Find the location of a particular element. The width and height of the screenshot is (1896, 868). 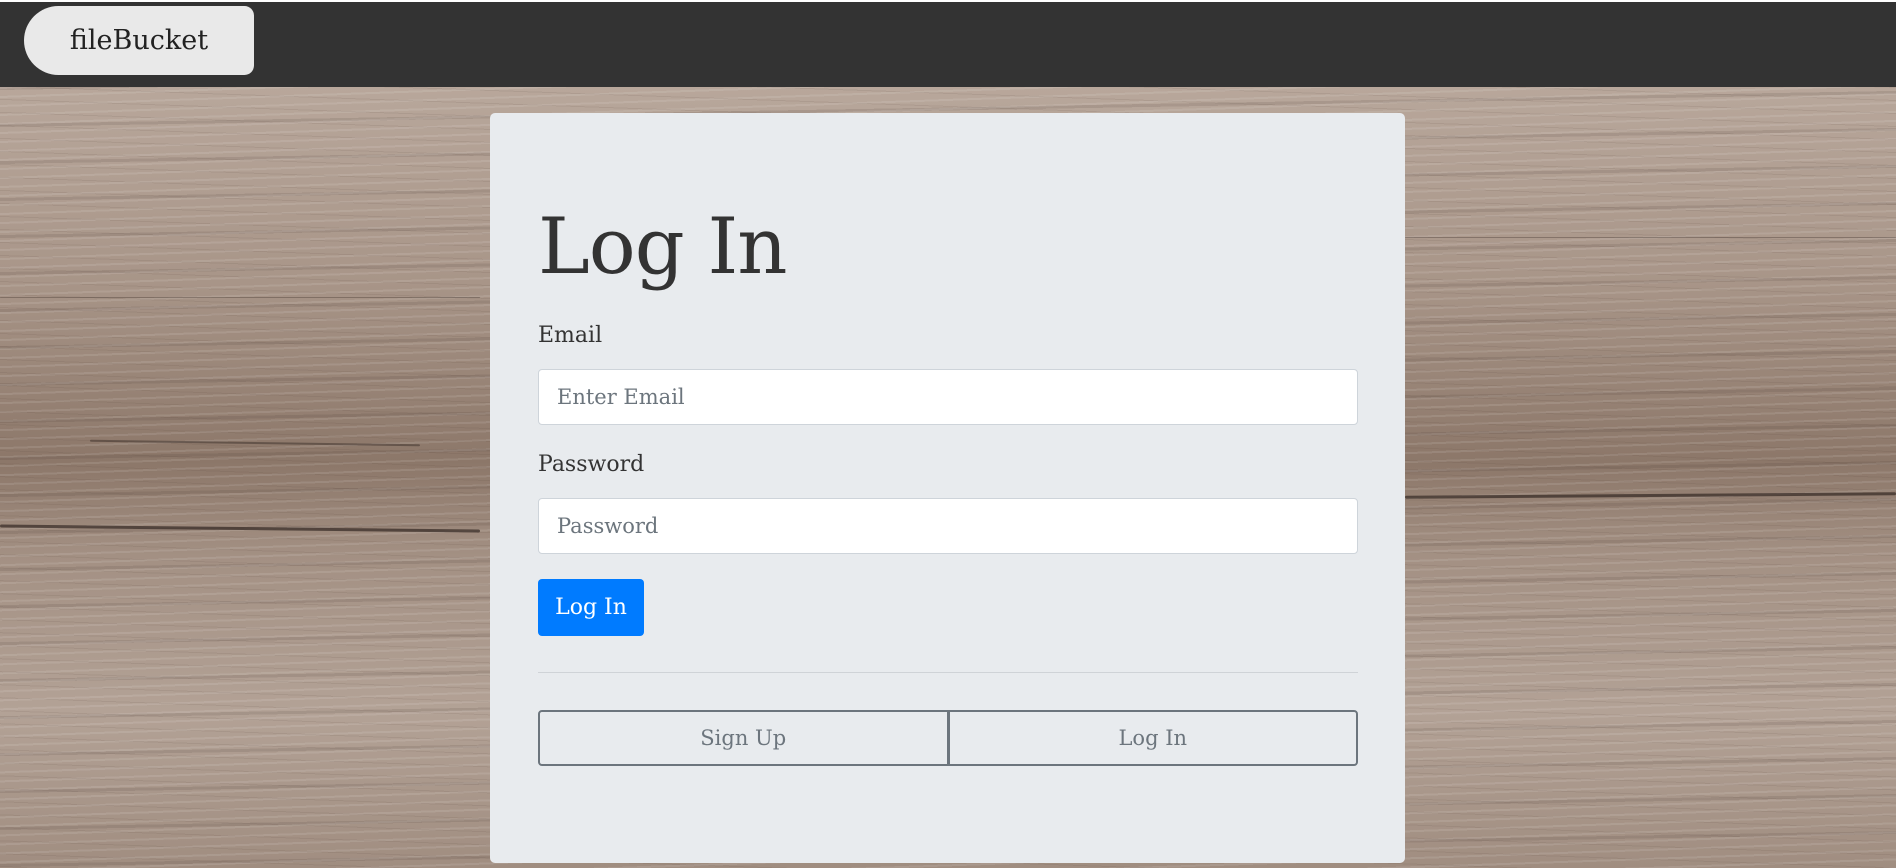

top-navbar: fileBucket is located at coordinates (948, 43).